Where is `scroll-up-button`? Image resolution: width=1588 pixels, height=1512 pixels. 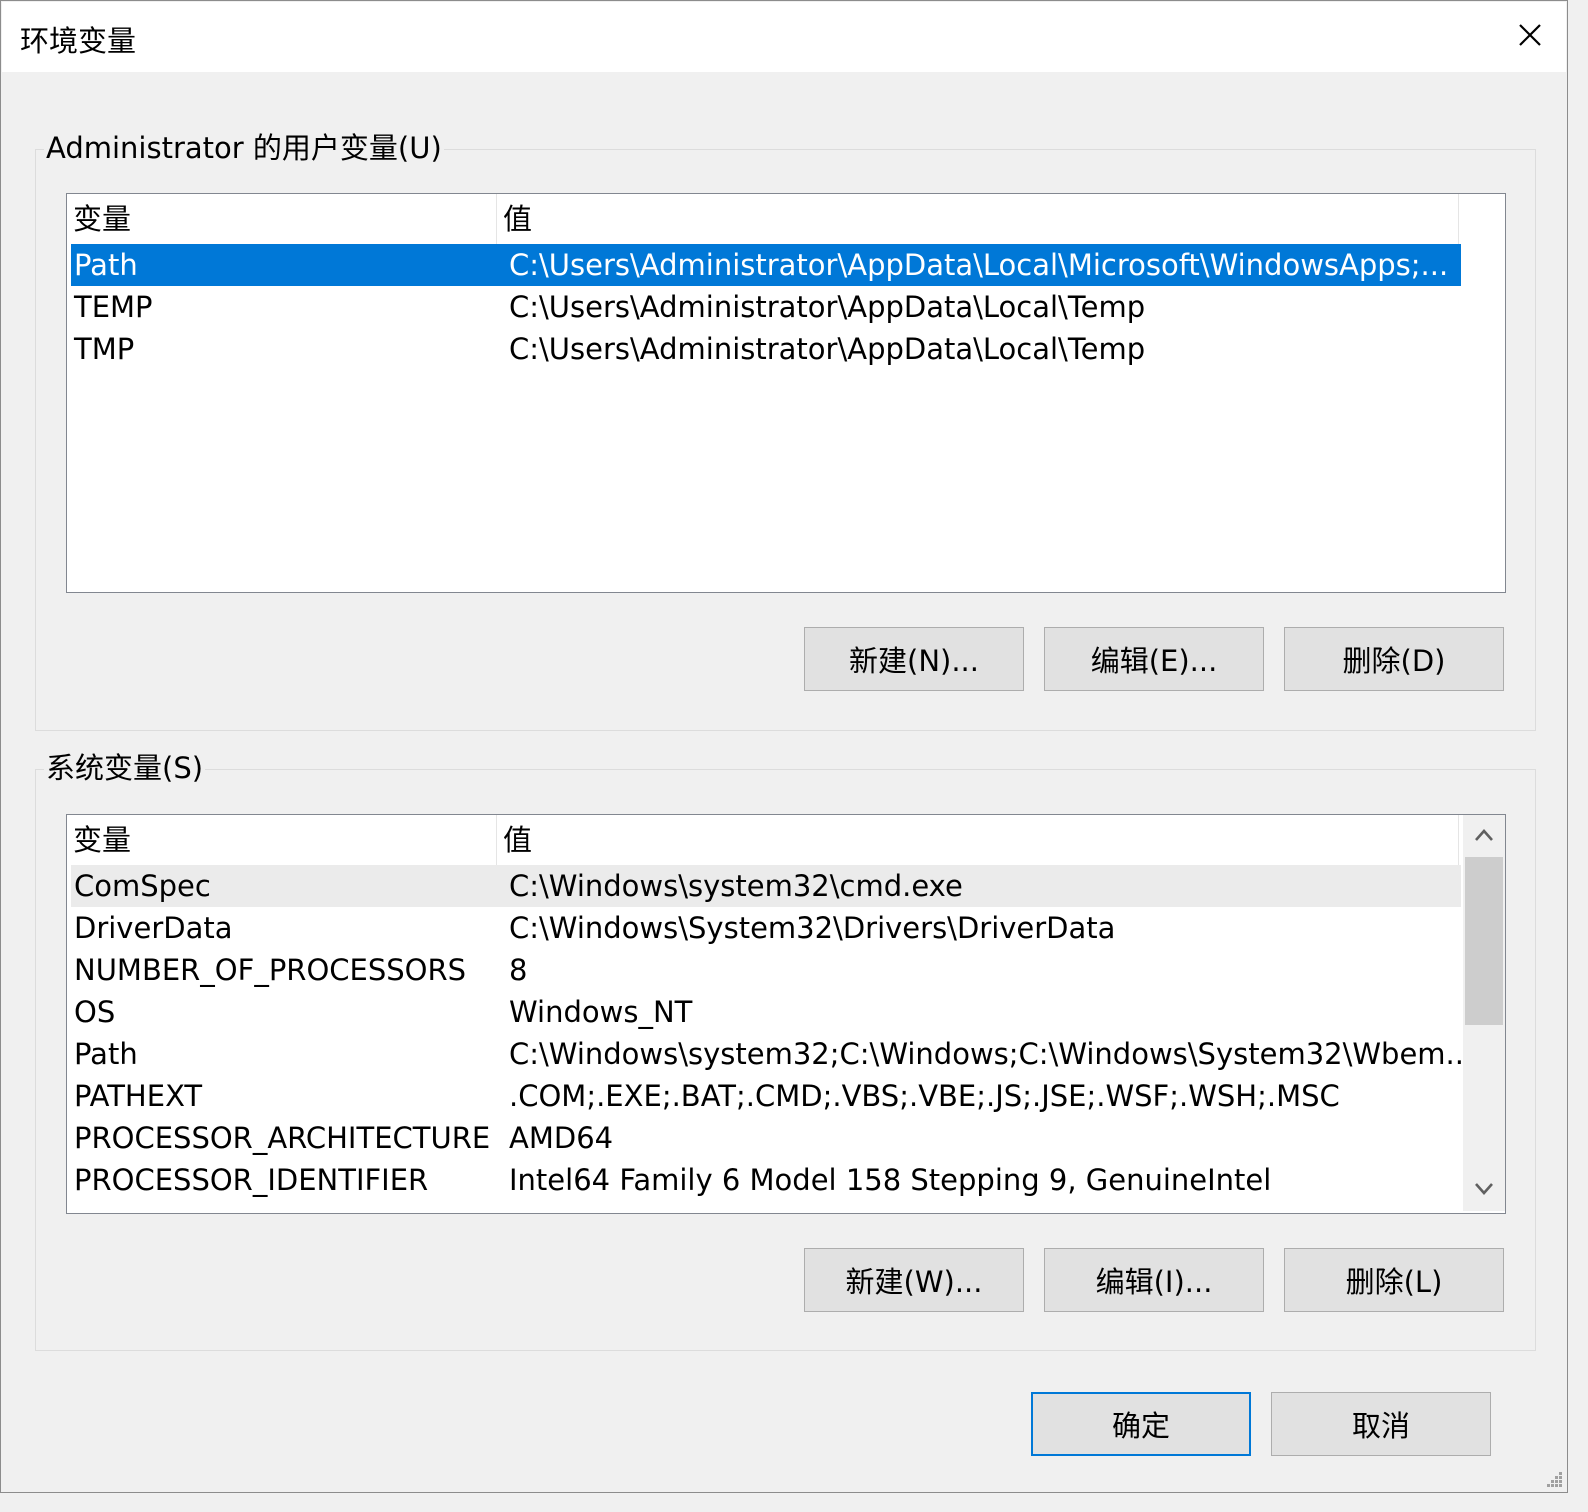
scroll-up-button is located at coordinates (1484, 836).